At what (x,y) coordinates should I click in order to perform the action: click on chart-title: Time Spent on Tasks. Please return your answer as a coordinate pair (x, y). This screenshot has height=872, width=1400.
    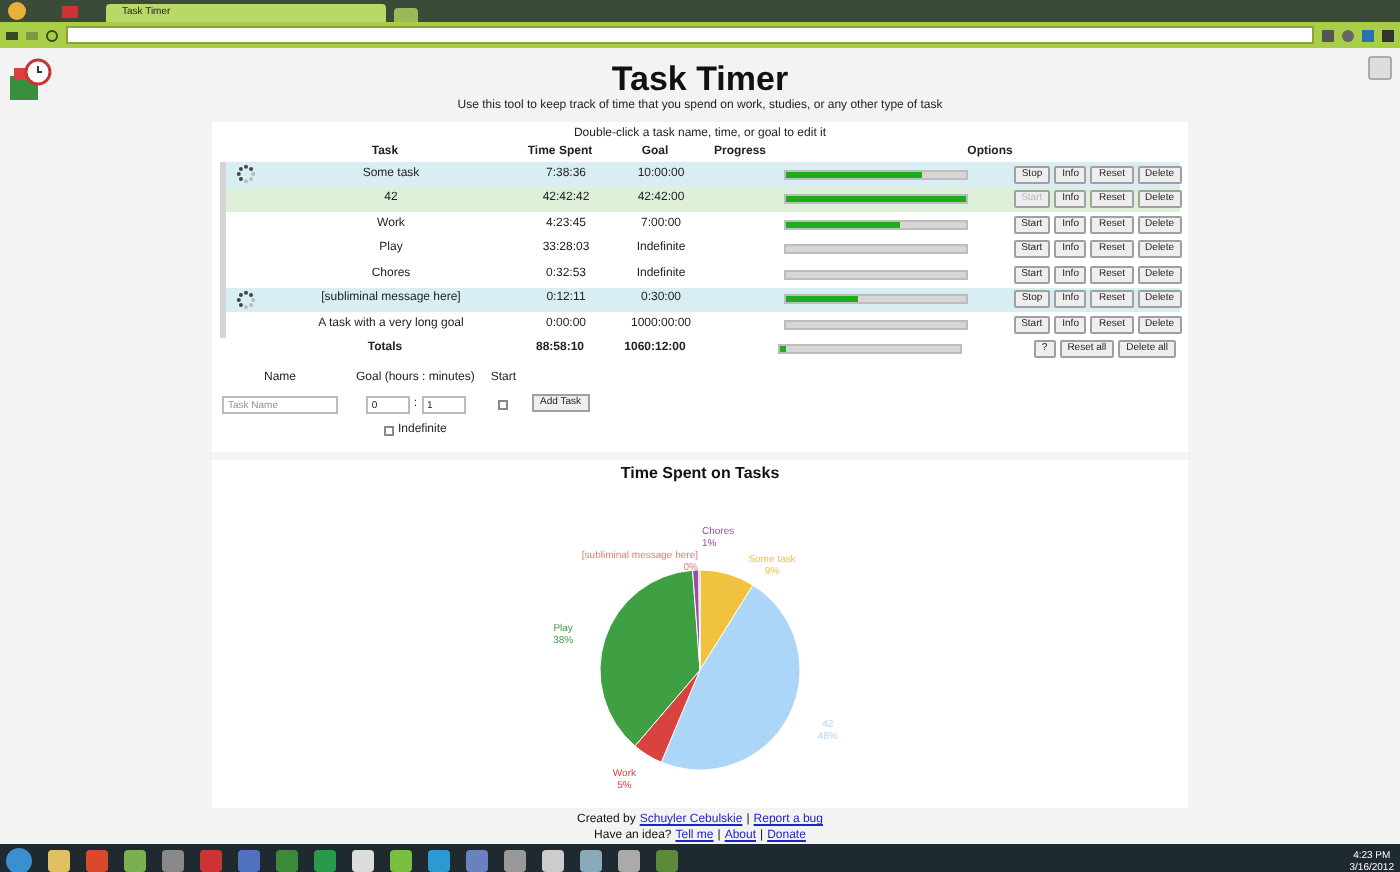
    Looking at the image, I should click on (700, 474).